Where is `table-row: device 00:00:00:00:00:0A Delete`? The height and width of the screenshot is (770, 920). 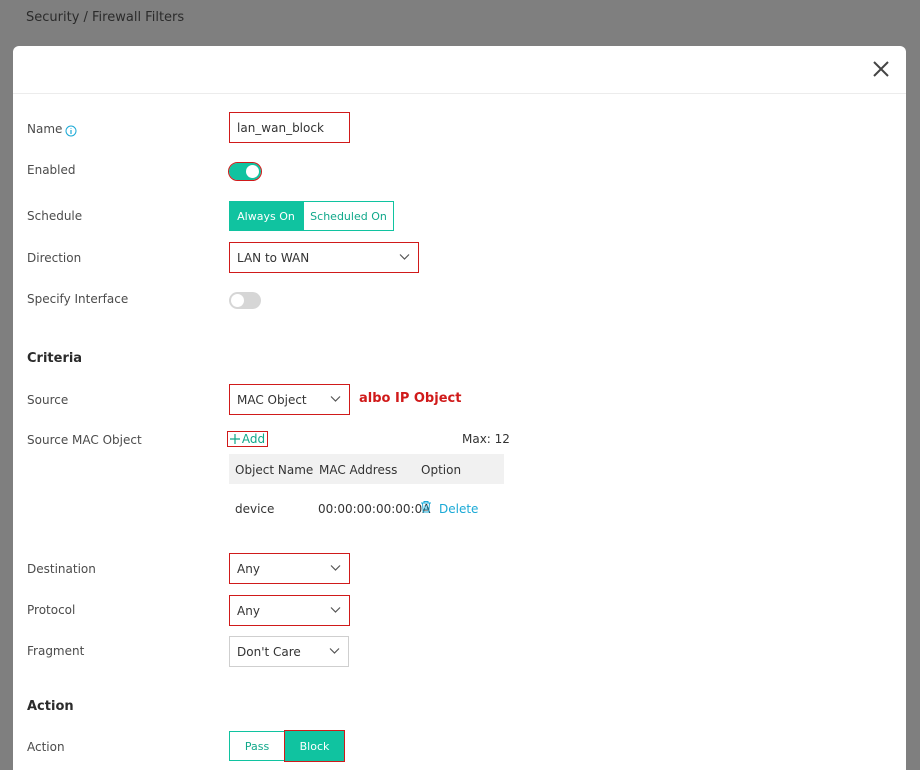
table-row: device 00:00:00:00:00:0A Delete is located at coordinates (366, 508).